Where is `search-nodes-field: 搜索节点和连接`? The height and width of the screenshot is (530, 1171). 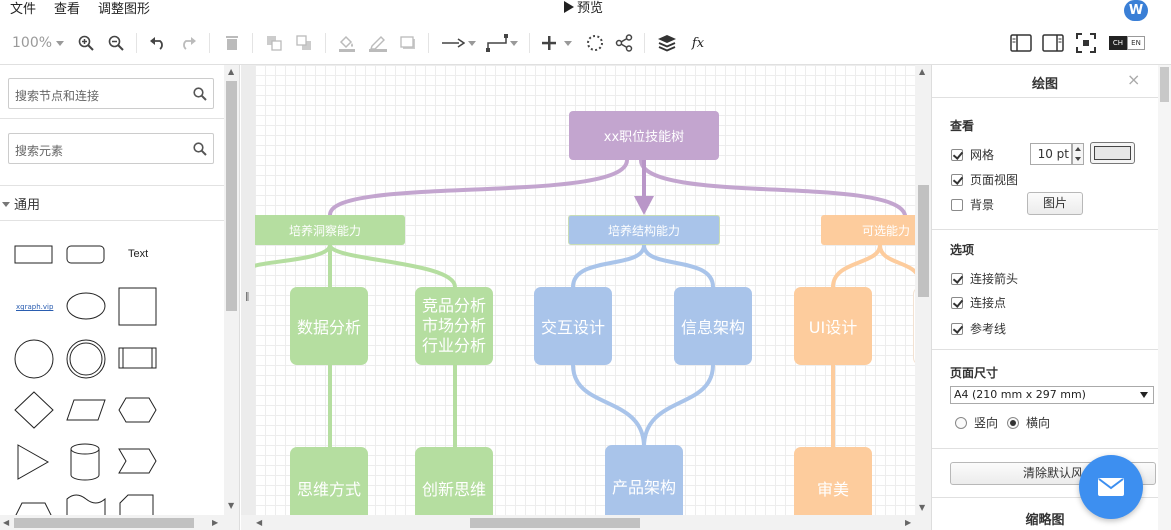 search-nodes-field: 搜索节点和连接 is located at coordinates (111, 93).